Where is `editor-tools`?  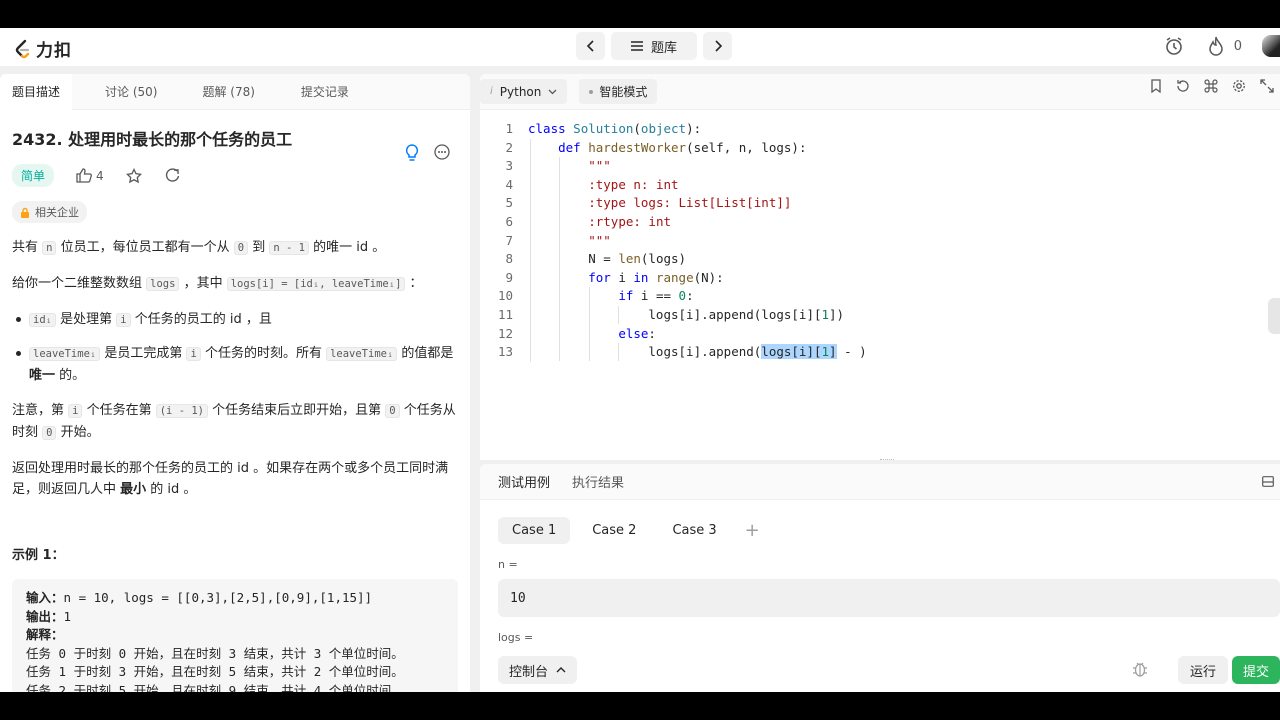
editor-tools is located at coordinates (1212, 86).